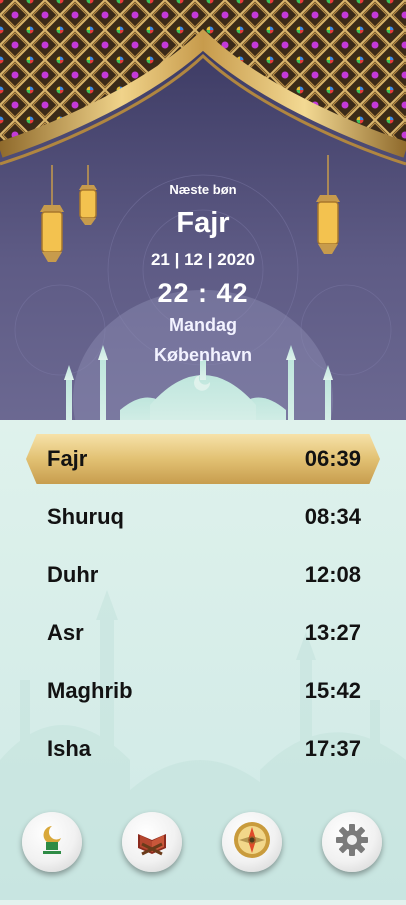 Image resolution: width=406 pixels, height=905 pixels. What do you see at coordinates (203, 633) in the screenshot?
I see `prayer-row-asr: Asr 13:27` at bounding box center [203, 633].